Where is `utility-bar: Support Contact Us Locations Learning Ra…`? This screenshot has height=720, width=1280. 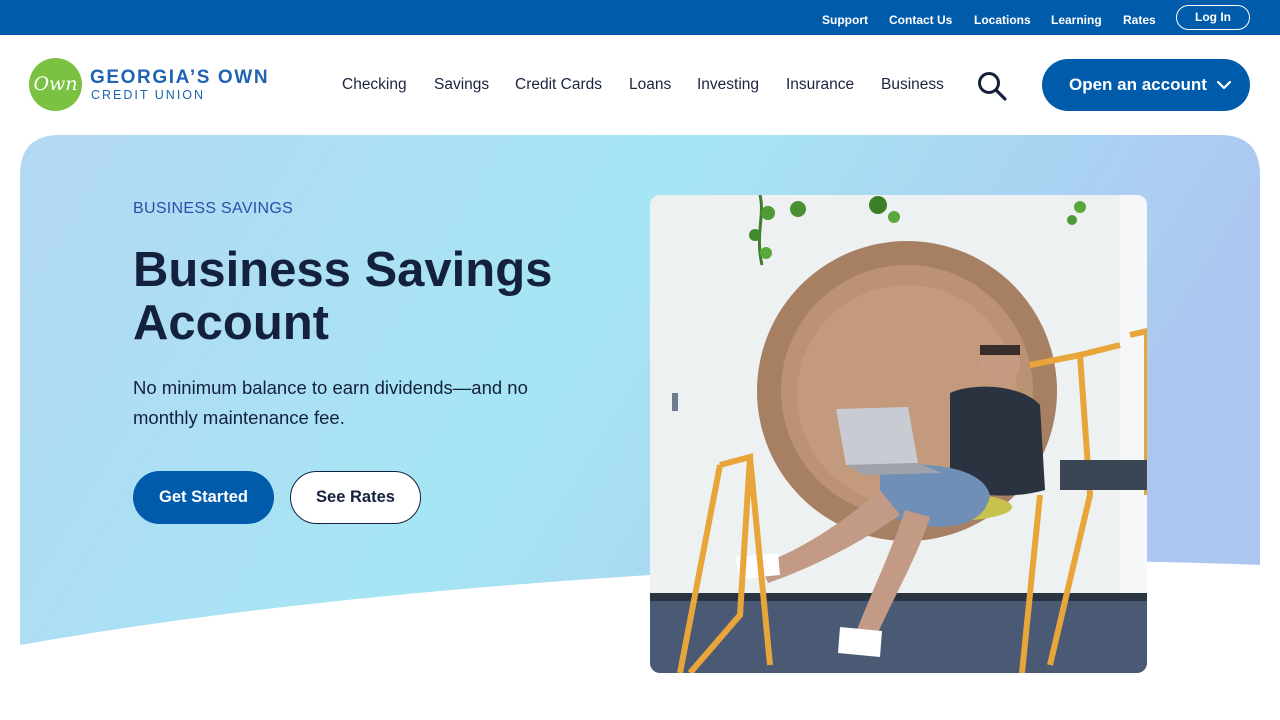
utility-bar: Support Contact Us Locations Learning Ra… is located at coordinates (640, 17).